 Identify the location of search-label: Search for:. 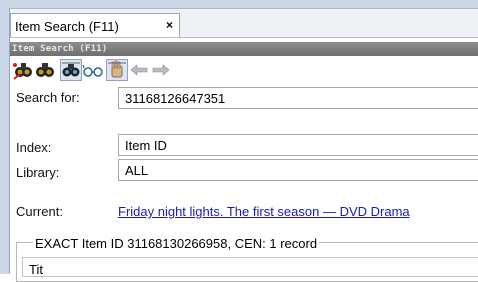
(48, 97).